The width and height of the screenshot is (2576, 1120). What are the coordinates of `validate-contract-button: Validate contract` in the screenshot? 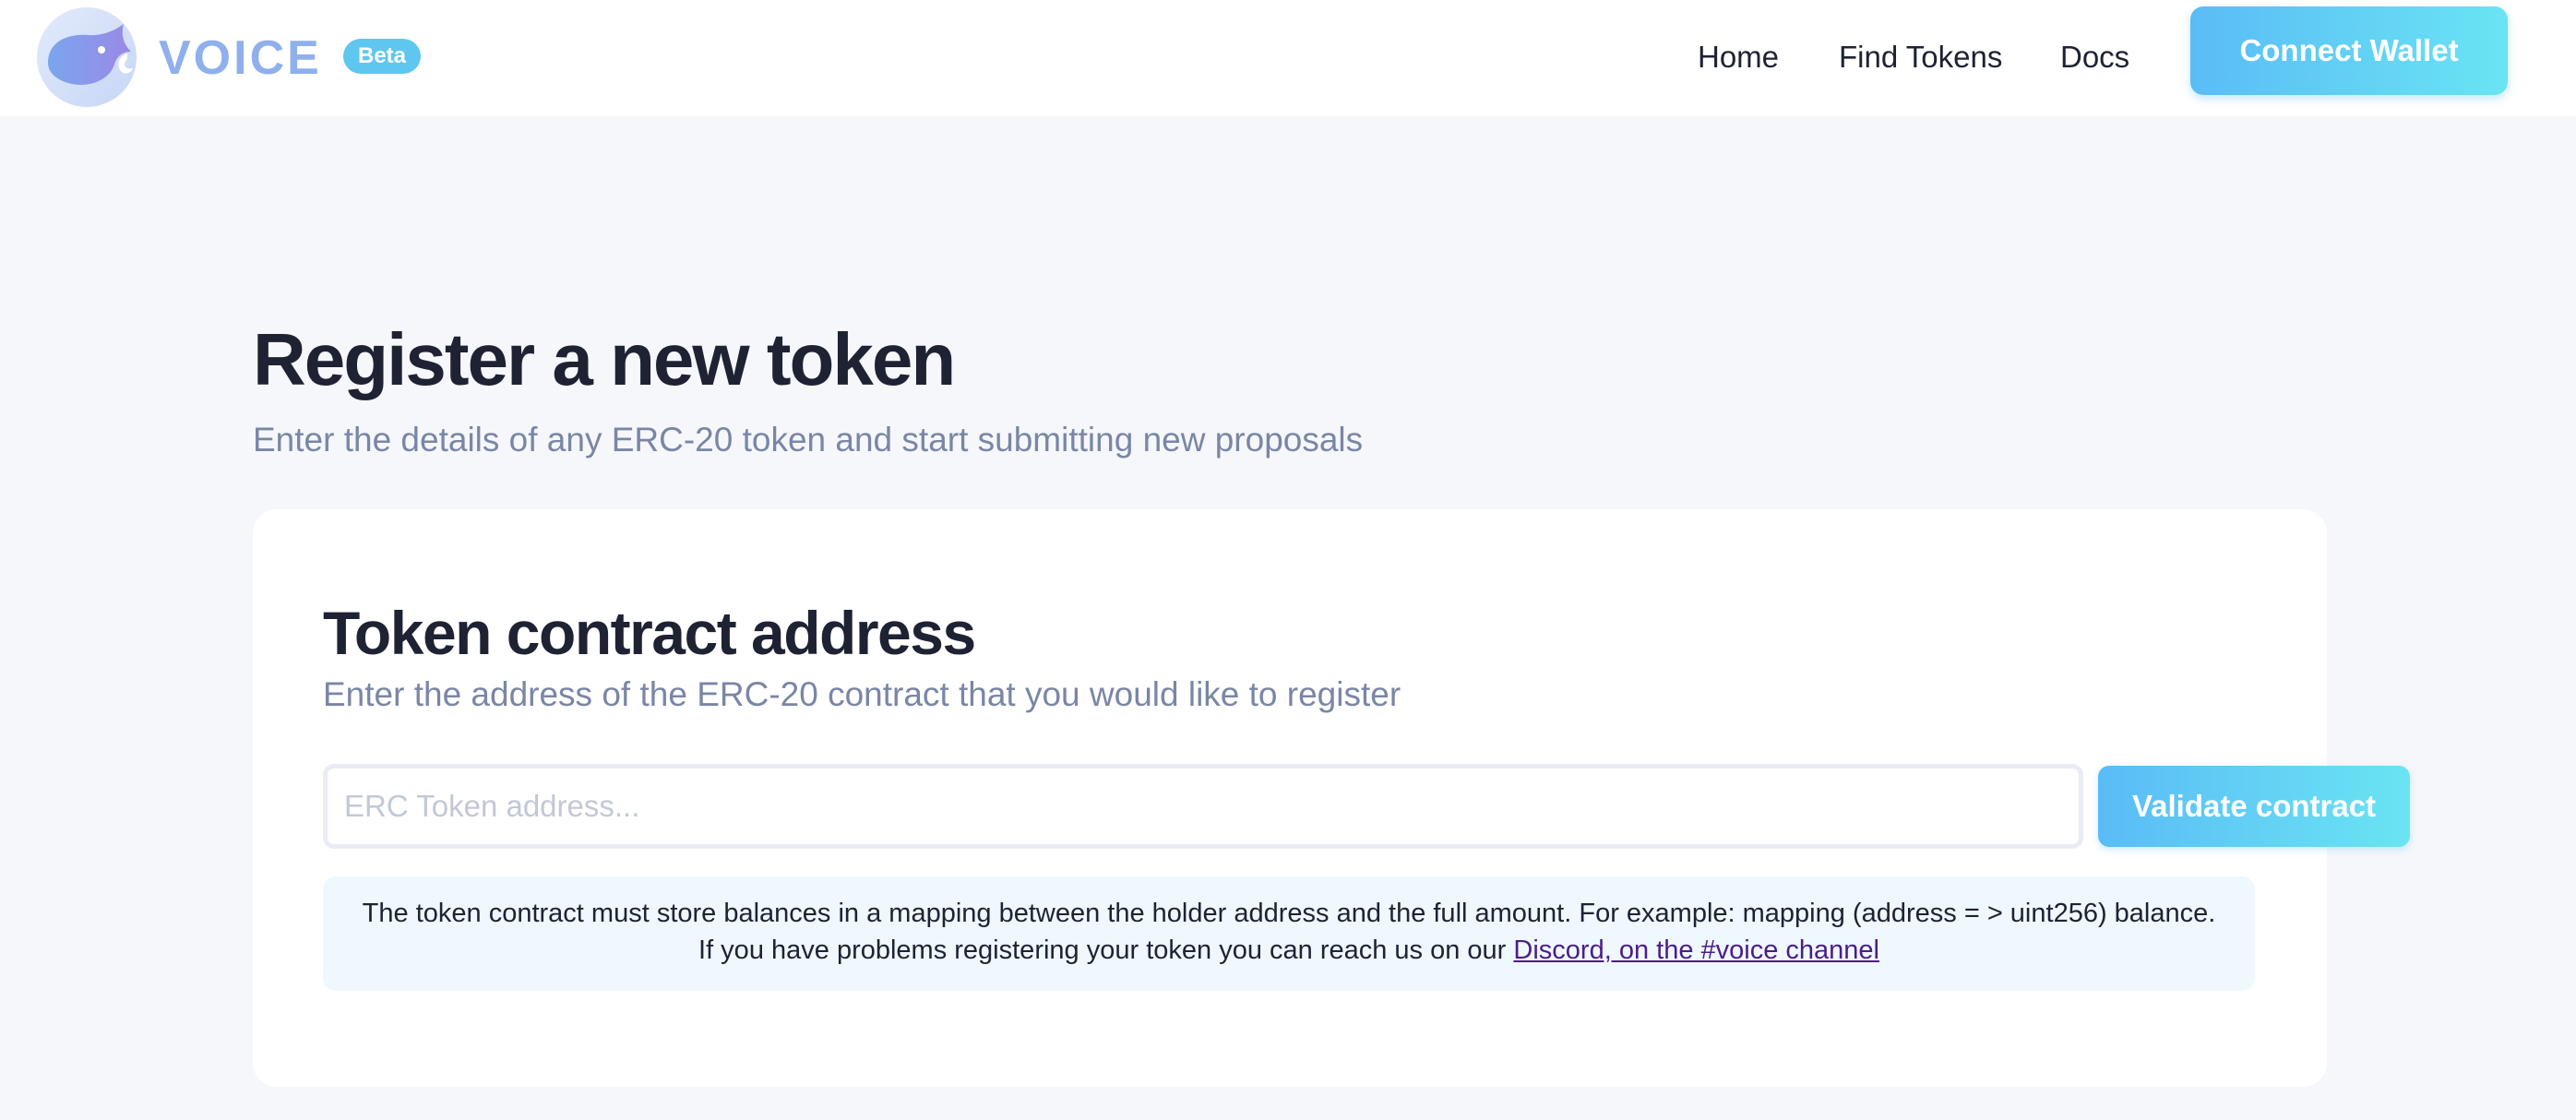 It's located at (2254, 806).